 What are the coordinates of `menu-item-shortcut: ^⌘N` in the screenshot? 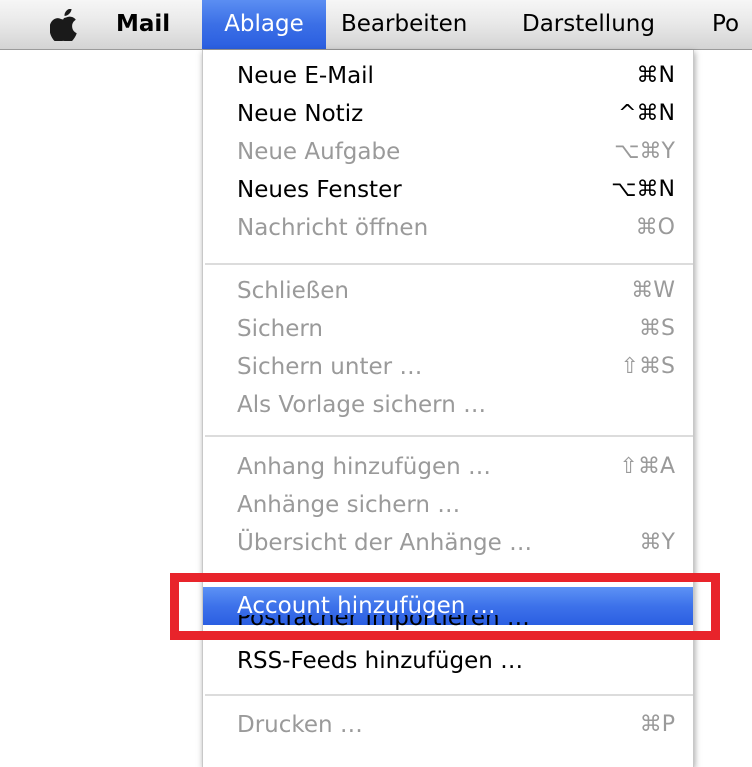 It's located at (646, 113).